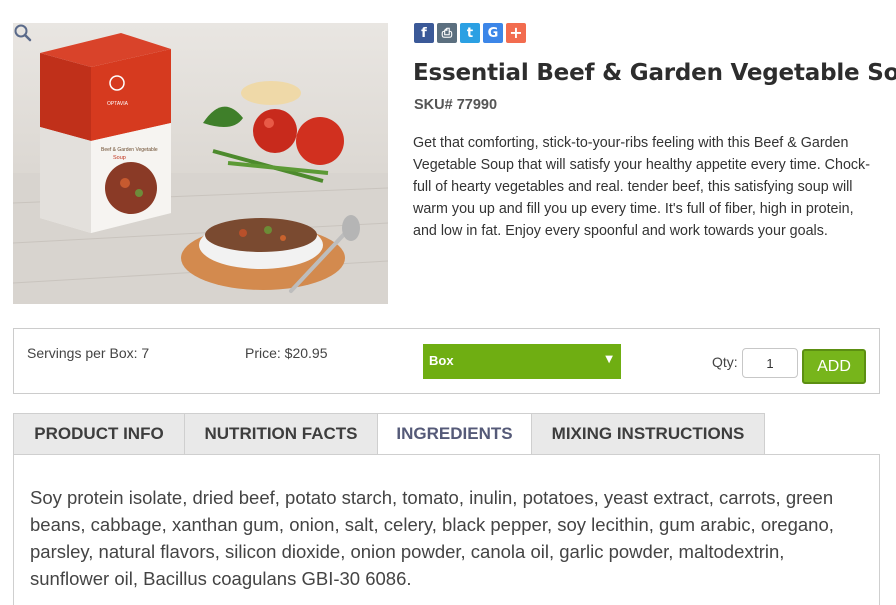 The image size is (896, 605). What do you see at coordinates (609, 359) in the screenshot?
I see `dropdown-caret-icon: ▼` at bounding box center [609, 359].